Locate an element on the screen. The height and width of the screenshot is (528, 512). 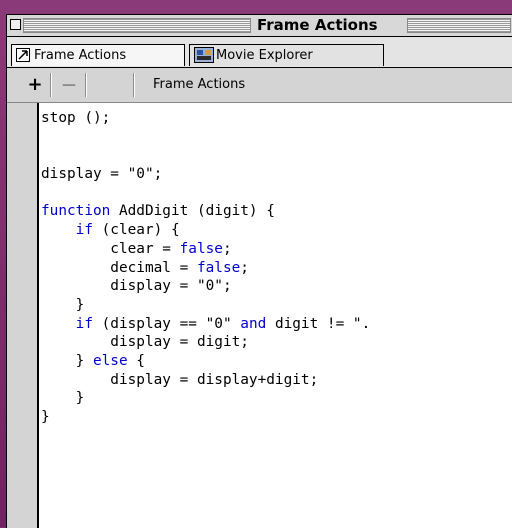
code-line: if (clear) { is located at coordinates (205, 230).